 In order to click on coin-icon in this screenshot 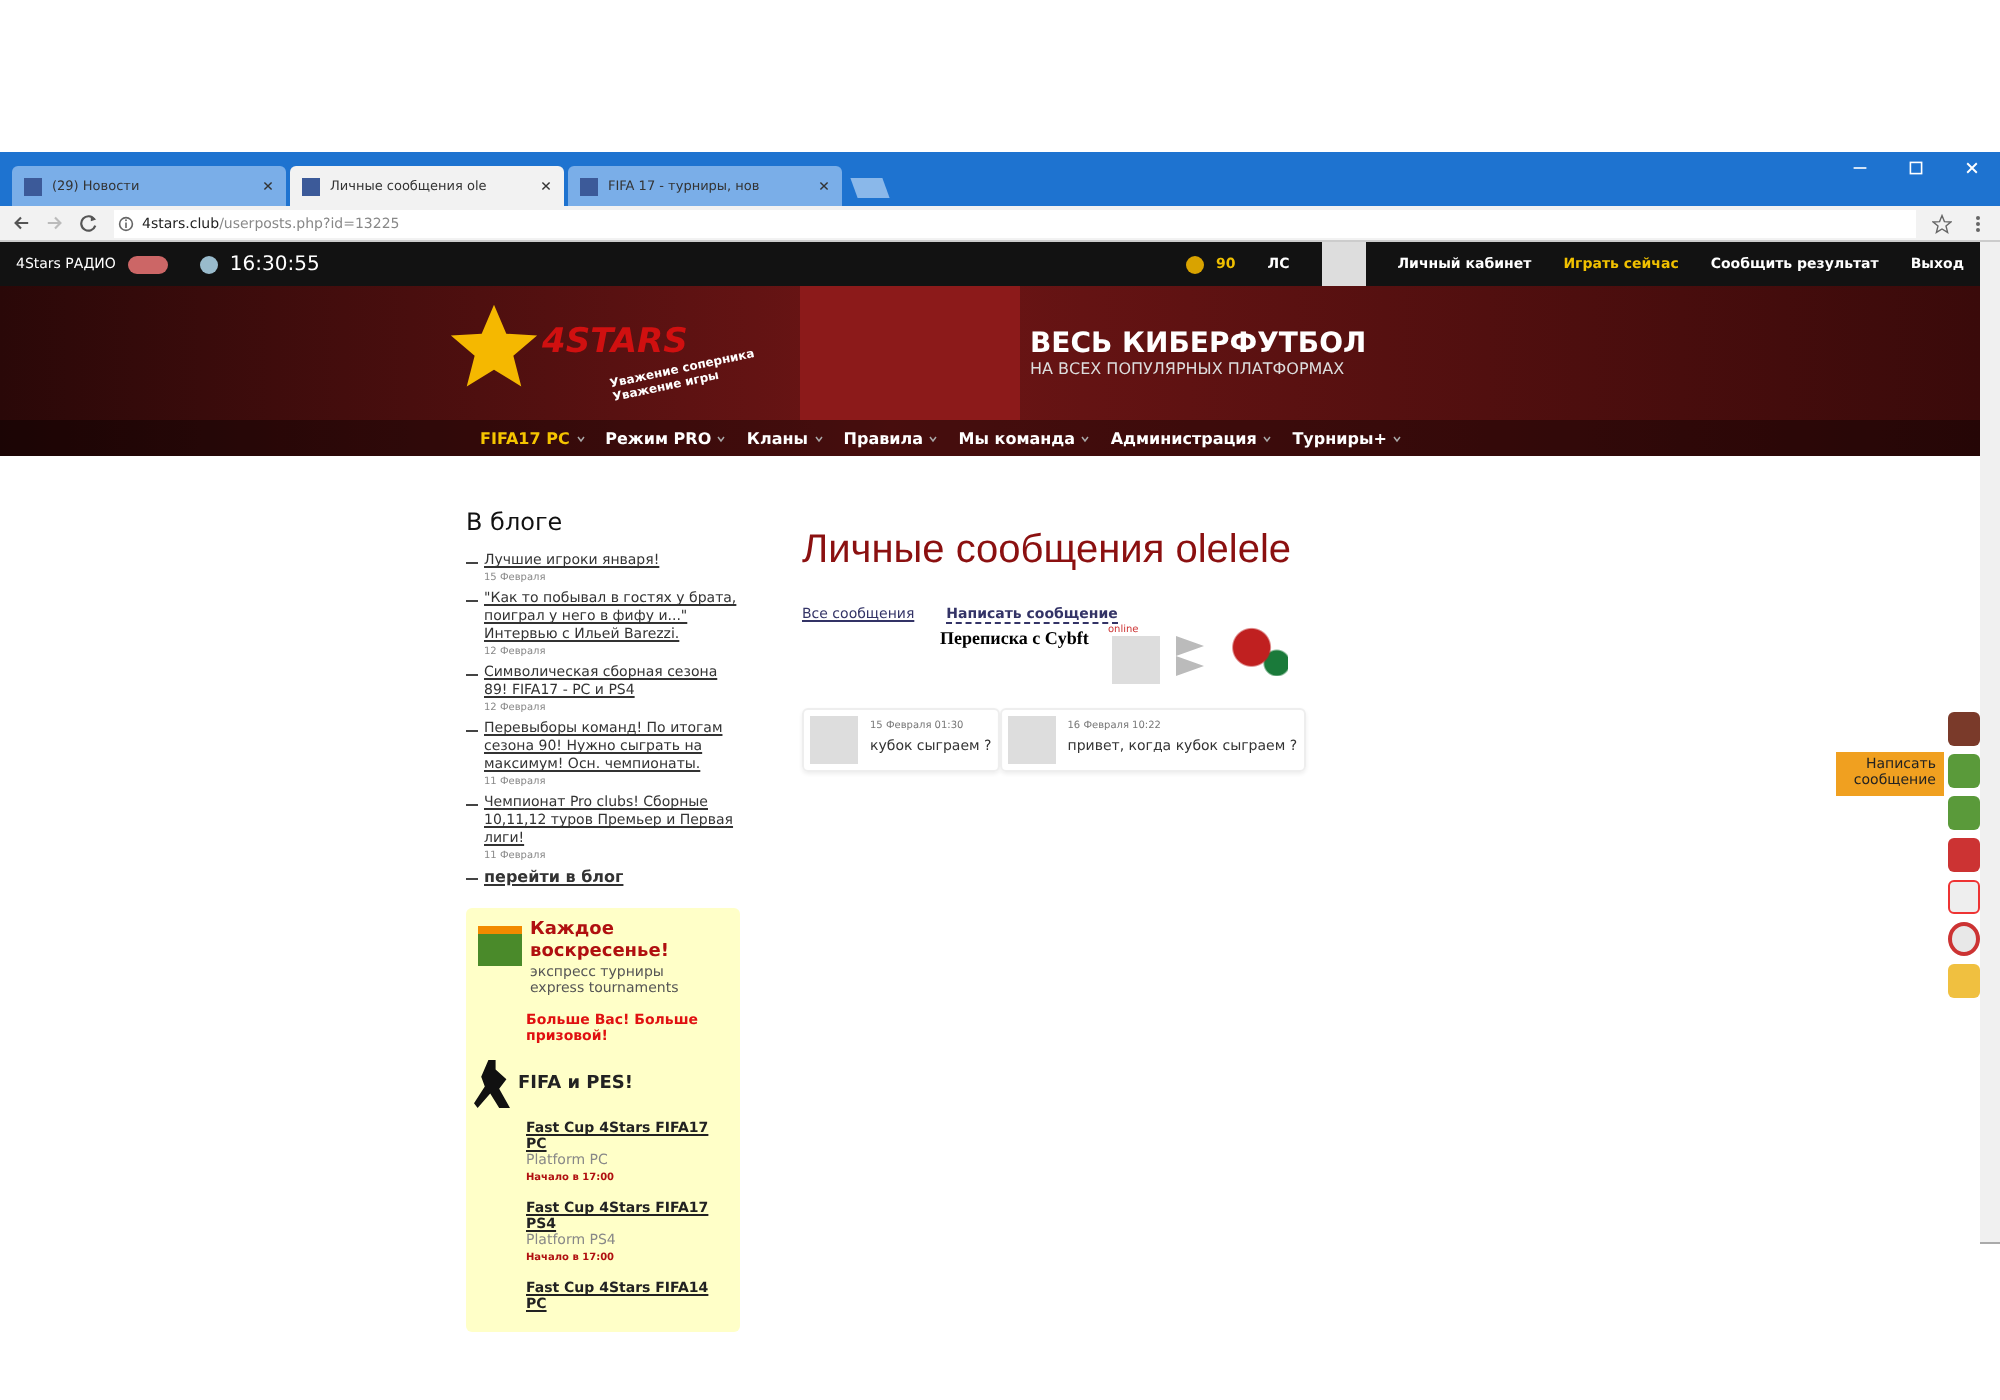, I will do `click(1195, 264)`.